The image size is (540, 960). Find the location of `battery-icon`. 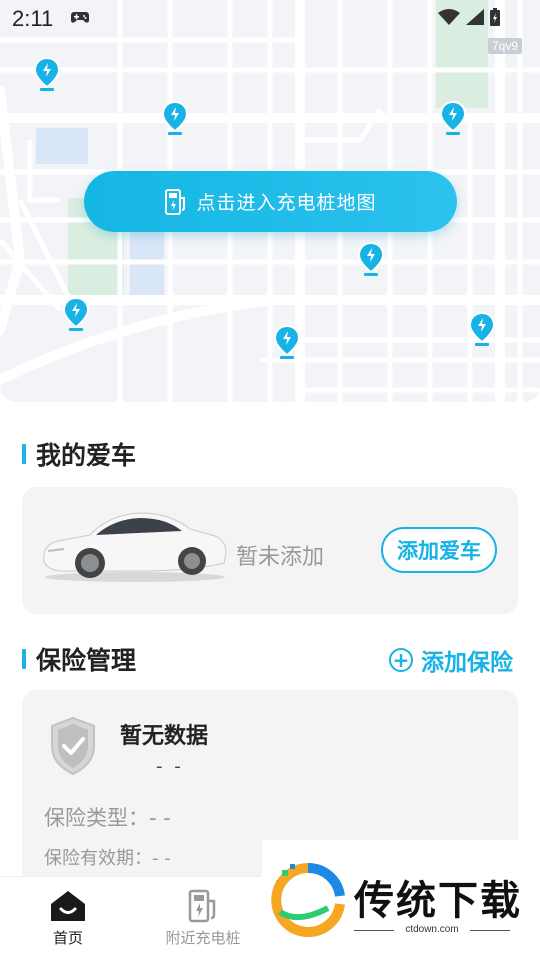

battery-icon is located at coordinates (495, 19).